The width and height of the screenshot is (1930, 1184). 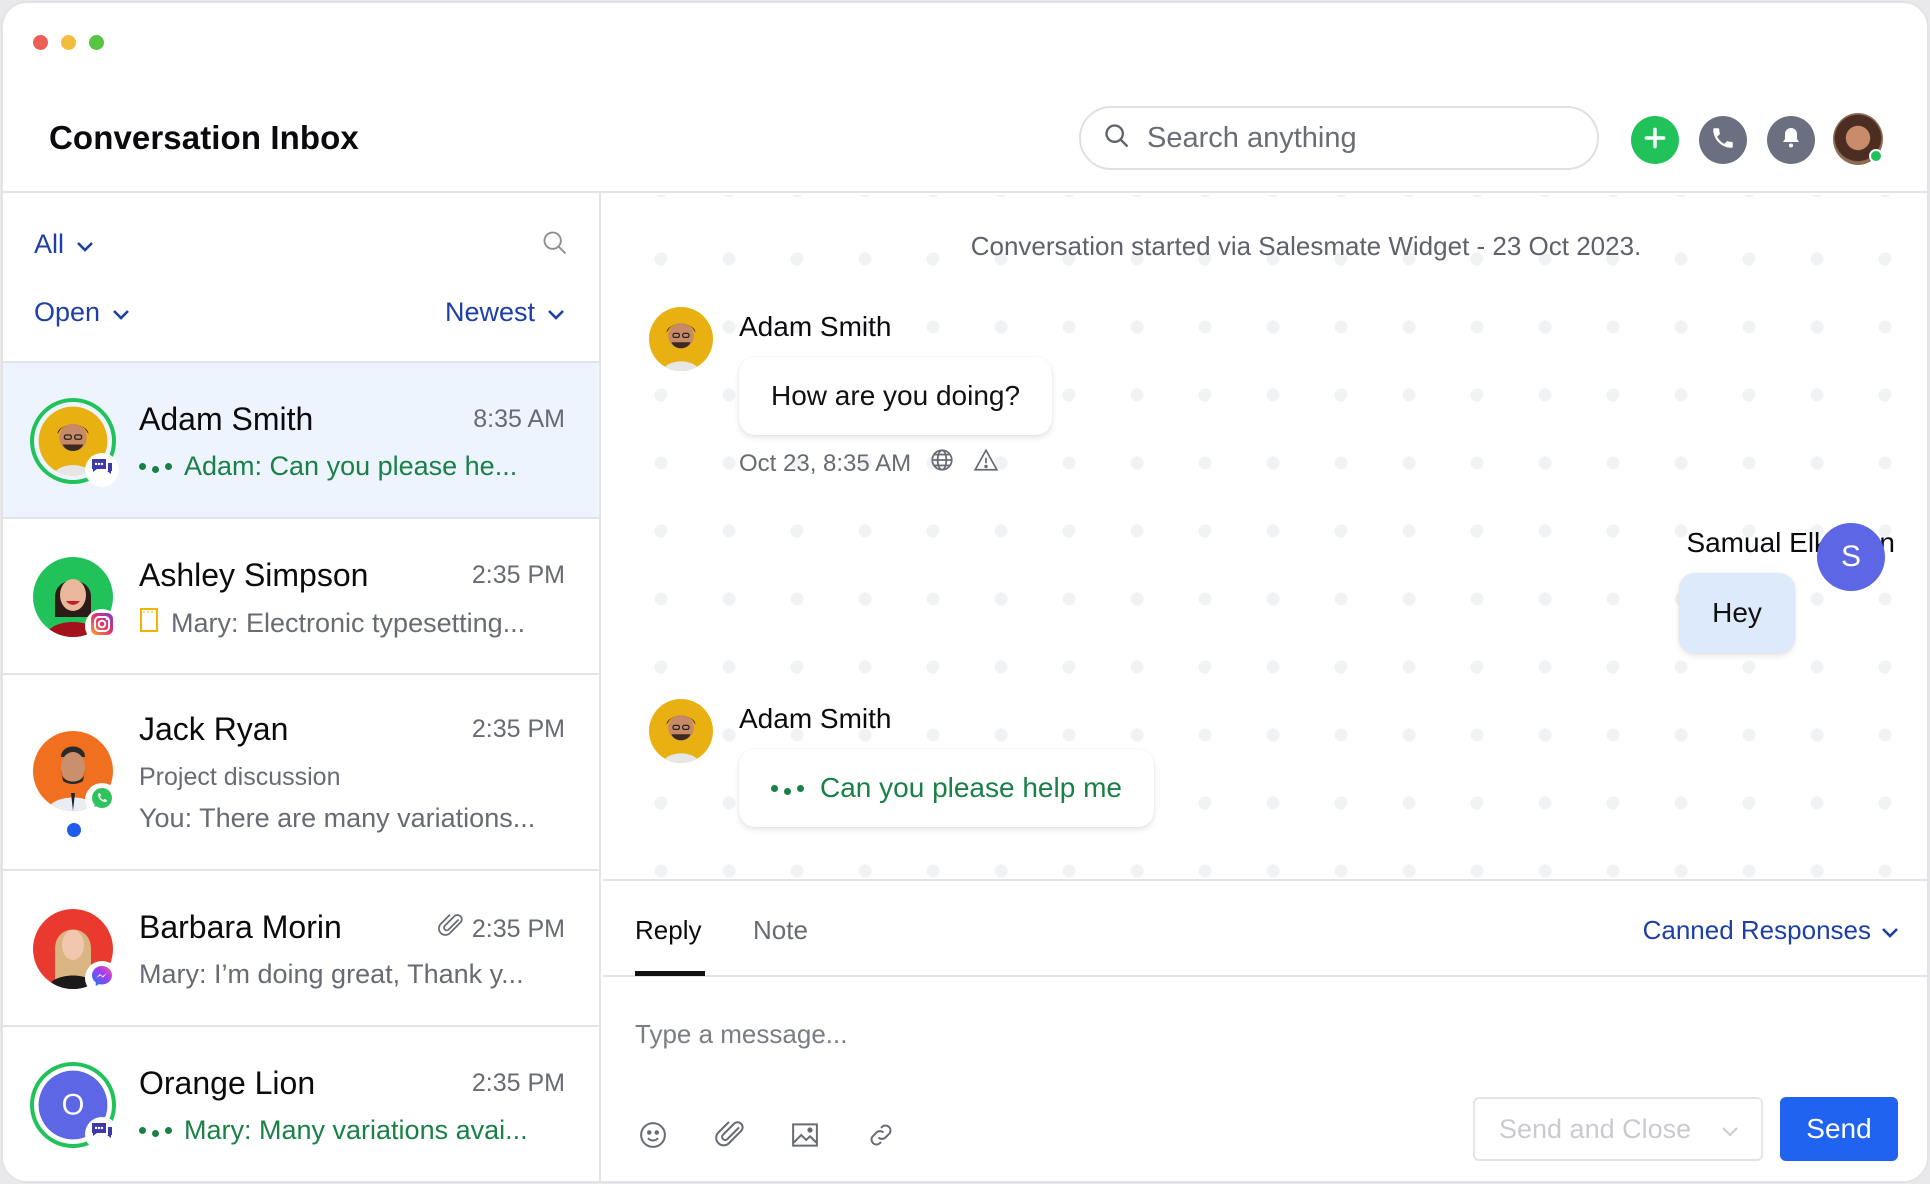 I want to click on messenger-icon, so click(x=102, y=978).